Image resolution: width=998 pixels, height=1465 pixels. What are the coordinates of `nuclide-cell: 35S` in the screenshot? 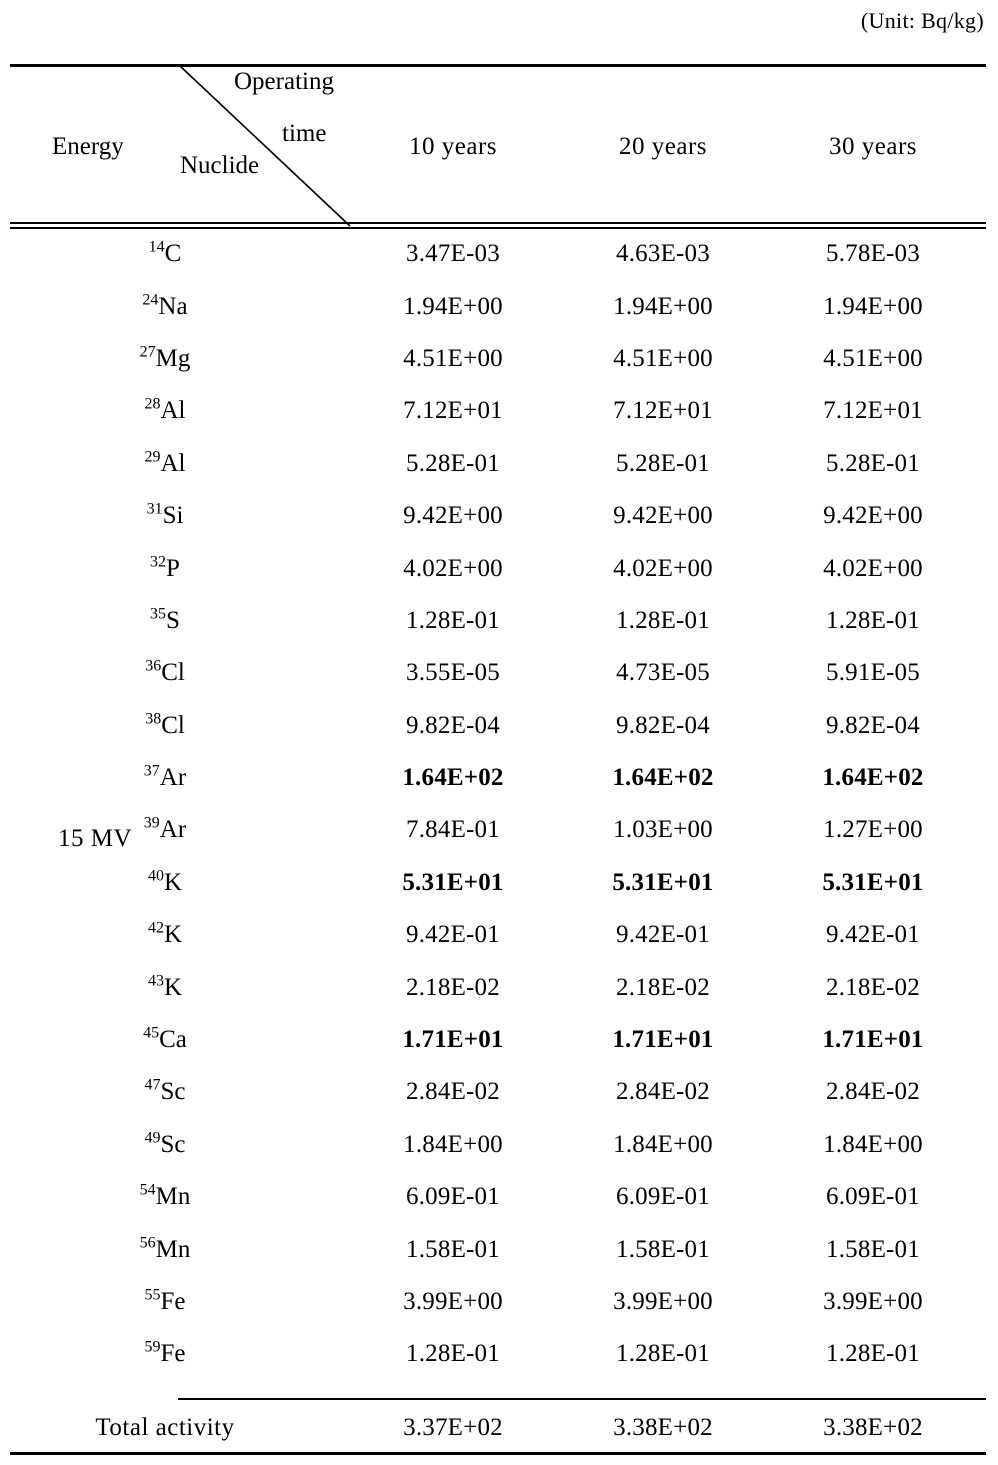 It's located at (174, 620).